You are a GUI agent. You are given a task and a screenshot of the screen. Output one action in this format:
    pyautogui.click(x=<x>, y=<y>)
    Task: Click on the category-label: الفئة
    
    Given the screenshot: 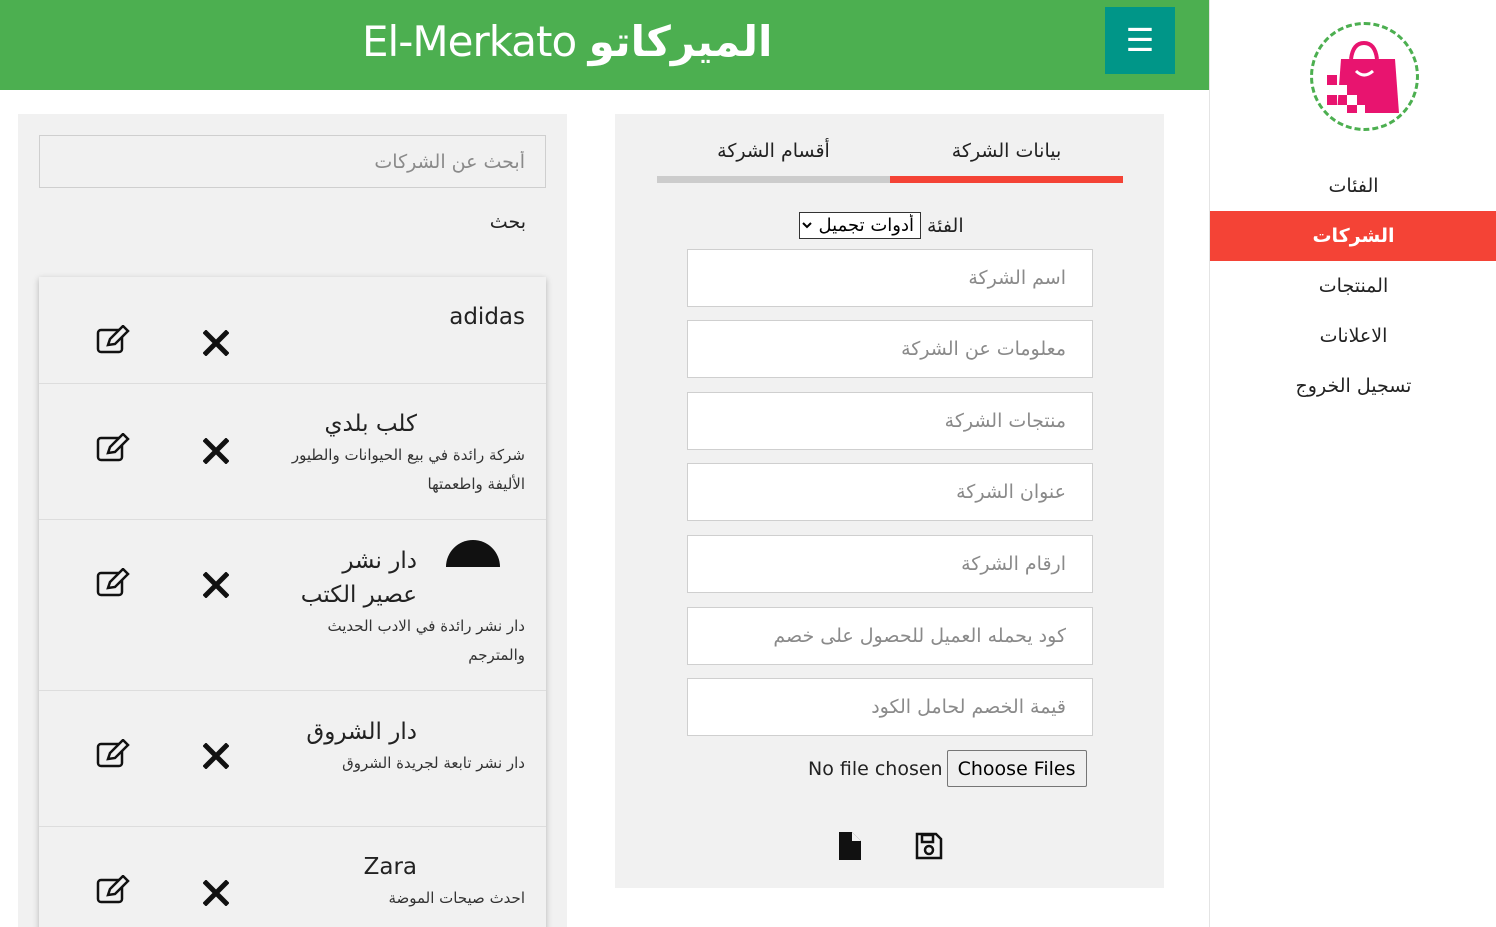 What is the action you would take?
    pyautogui.click(x=945, y=225)
    